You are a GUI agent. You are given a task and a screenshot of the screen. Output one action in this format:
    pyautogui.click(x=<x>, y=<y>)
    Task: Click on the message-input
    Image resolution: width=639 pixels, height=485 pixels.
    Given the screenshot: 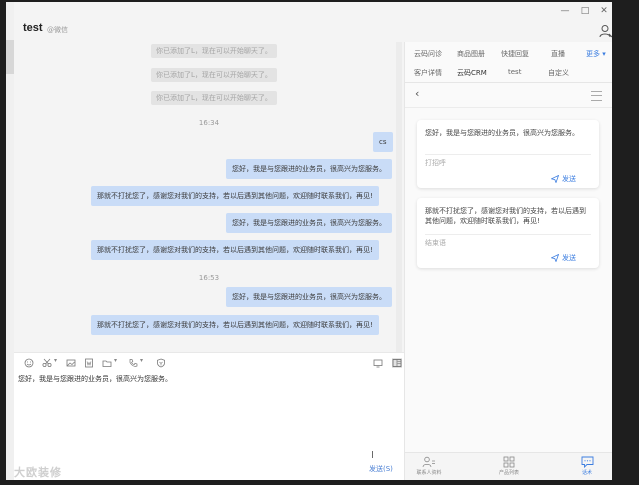 What is the action you would take?
    pyautogui.click(x=209, y=426)
    